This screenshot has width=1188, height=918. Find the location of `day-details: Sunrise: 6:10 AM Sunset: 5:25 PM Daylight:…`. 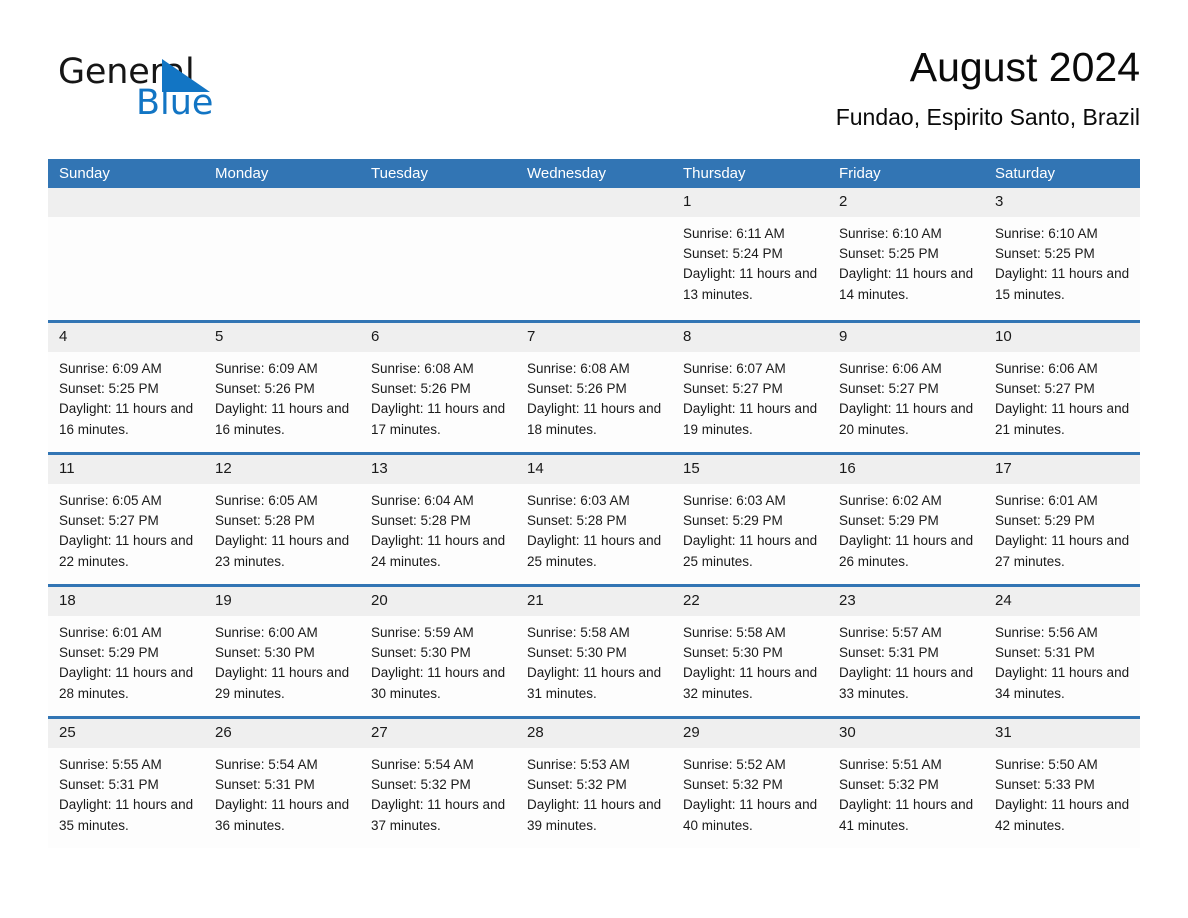

day-details: Sunrise: 6:10 AM Sunset: 5:25 PM Daylight:… is located at coordinates (906, 261).